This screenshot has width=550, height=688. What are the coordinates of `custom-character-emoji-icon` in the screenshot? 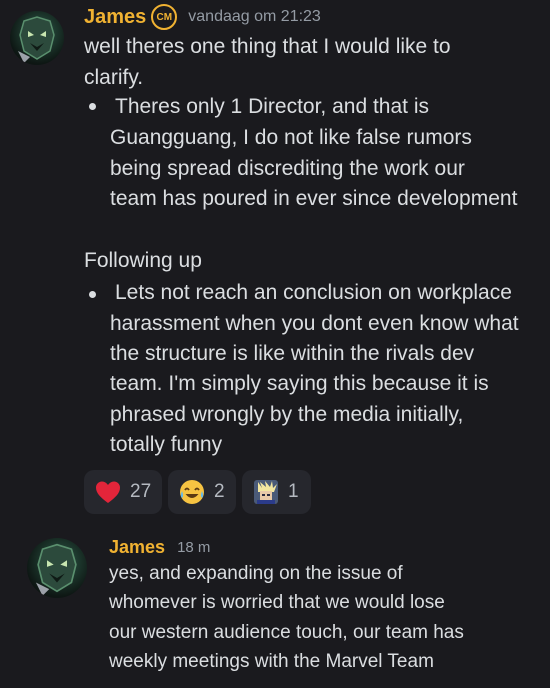 It's located at (266, 492).